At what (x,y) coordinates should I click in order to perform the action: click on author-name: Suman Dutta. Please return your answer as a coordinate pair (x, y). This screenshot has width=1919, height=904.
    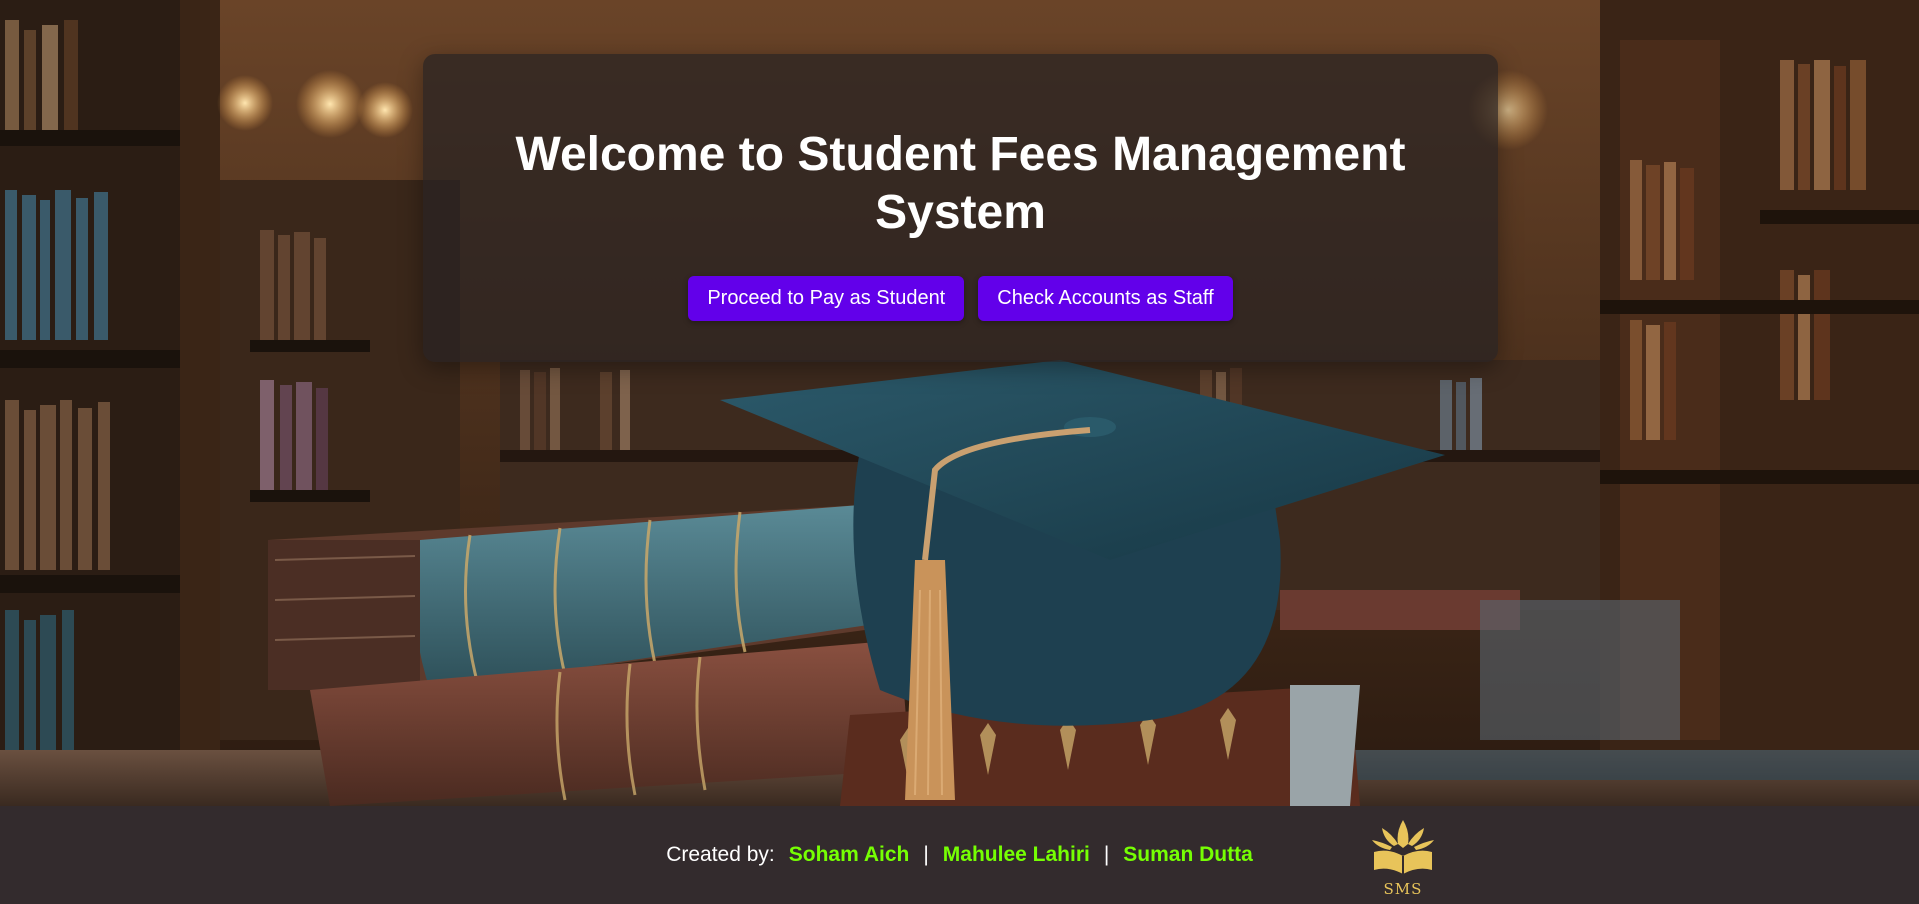
    Looking at the image, I should click on (1188, 854).